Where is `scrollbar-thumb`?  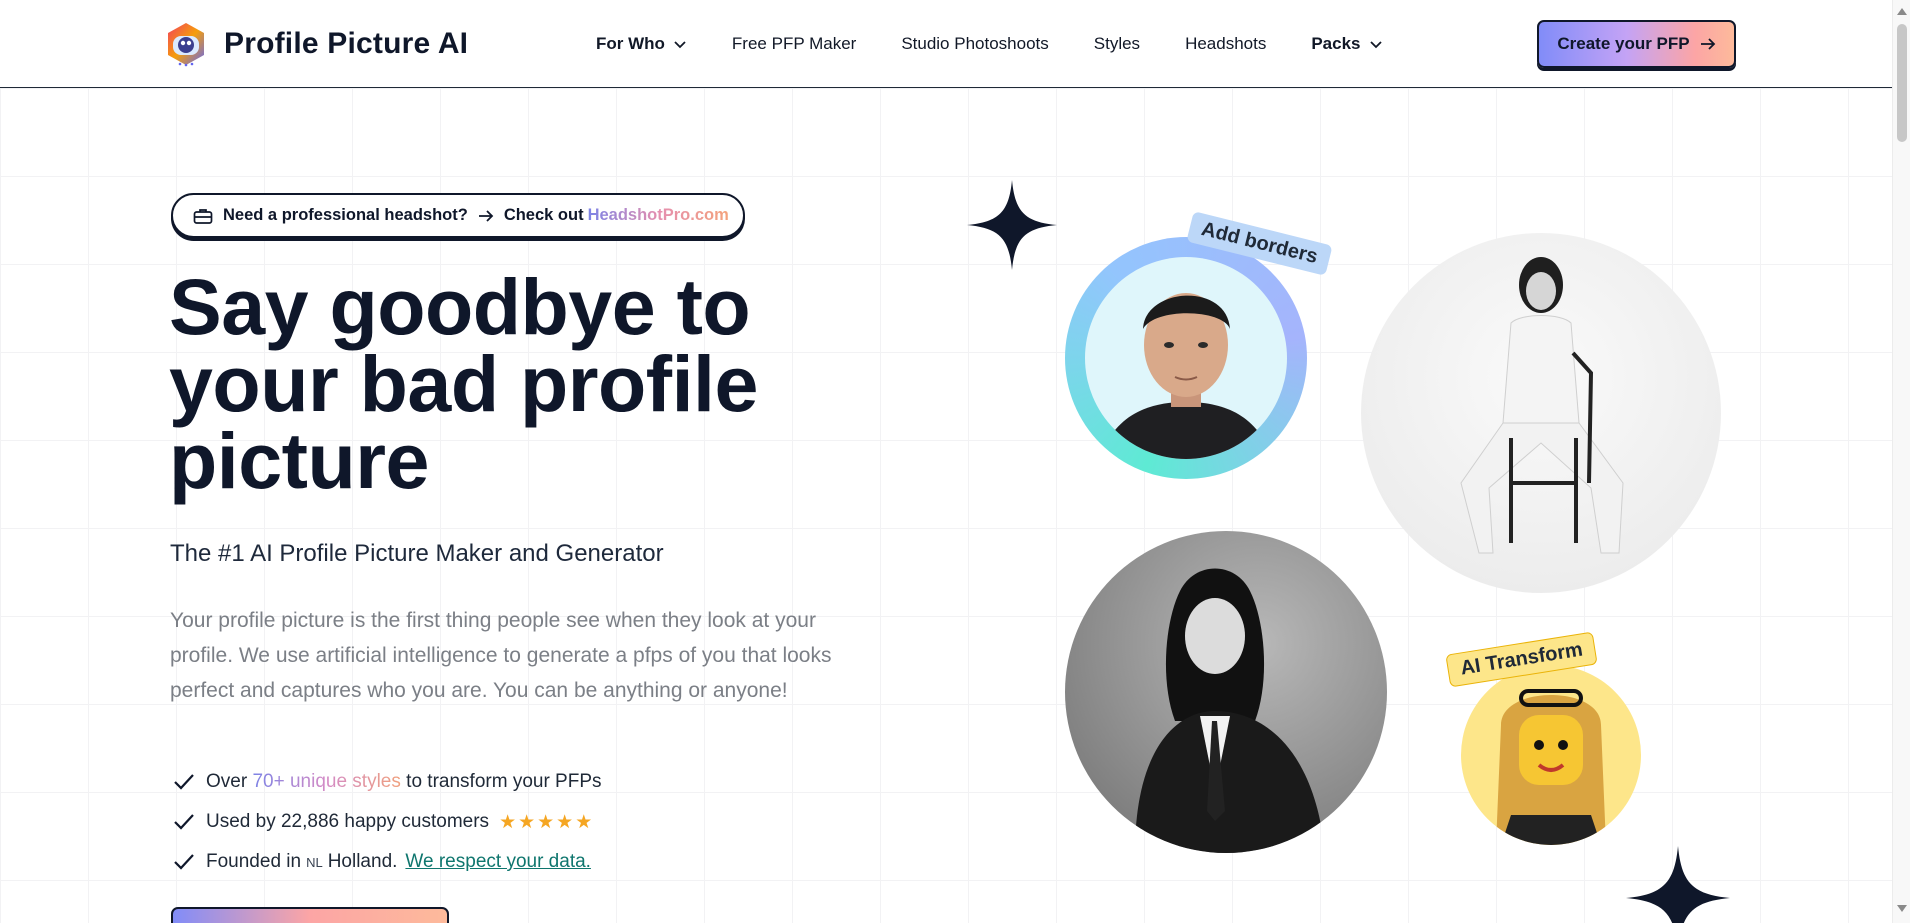 scrollbar-thumb is located at coordinates (1902, 83).